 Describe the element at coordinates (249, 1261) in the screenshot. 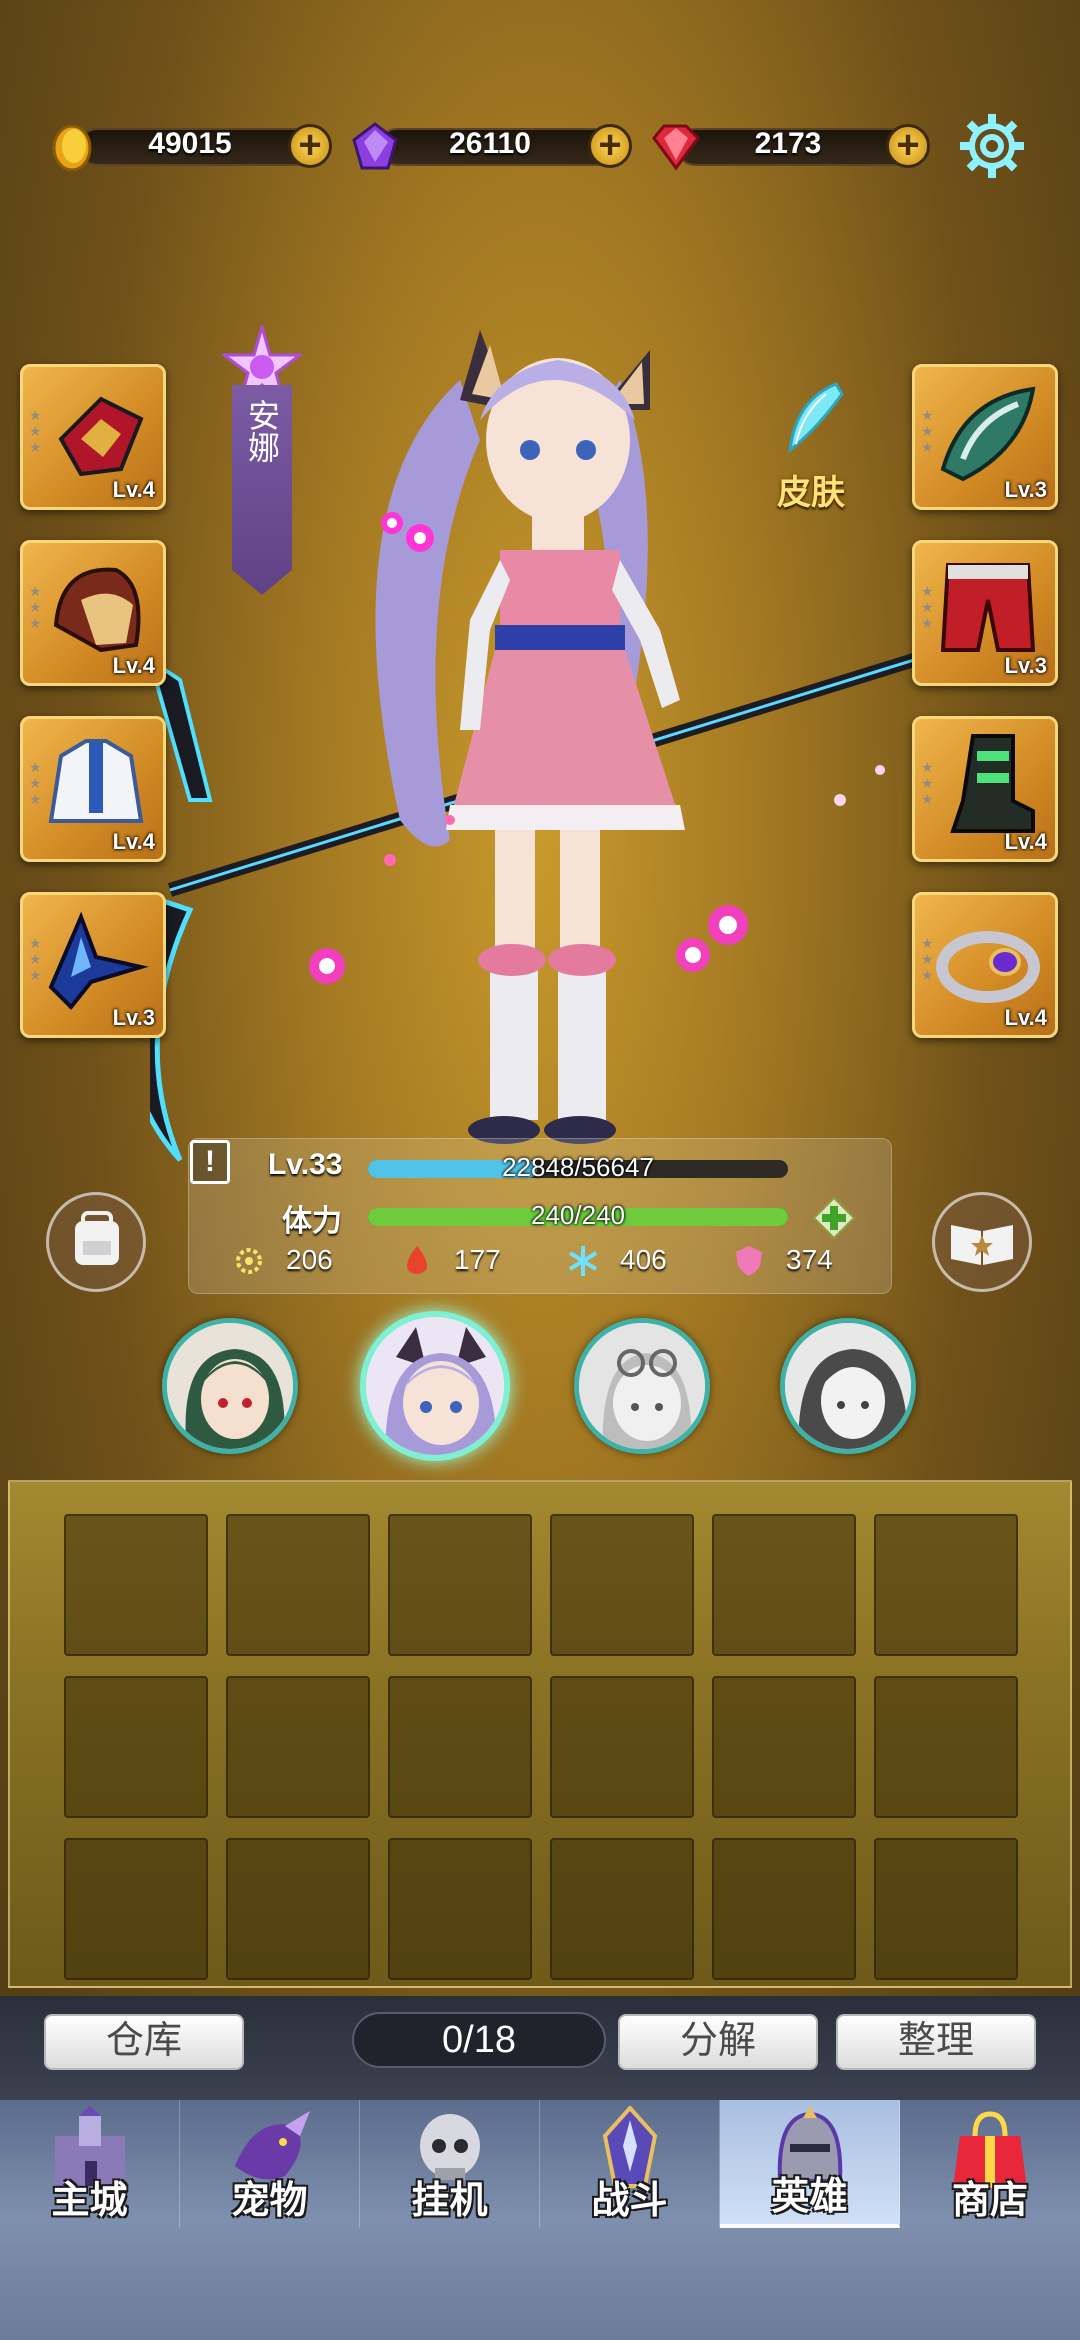

I see `attack-gear-icon` at that location.